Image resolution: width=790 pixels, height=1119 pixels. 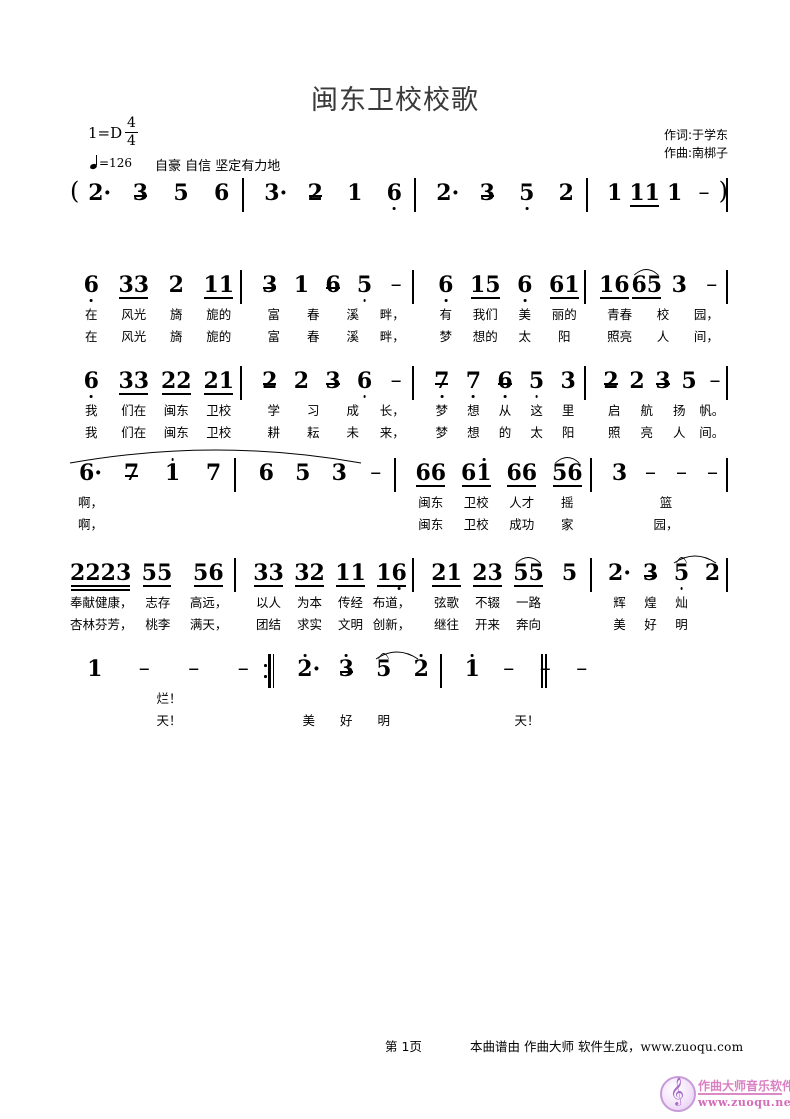 I want to click on note-group: 3, so click(x=488, y=195).